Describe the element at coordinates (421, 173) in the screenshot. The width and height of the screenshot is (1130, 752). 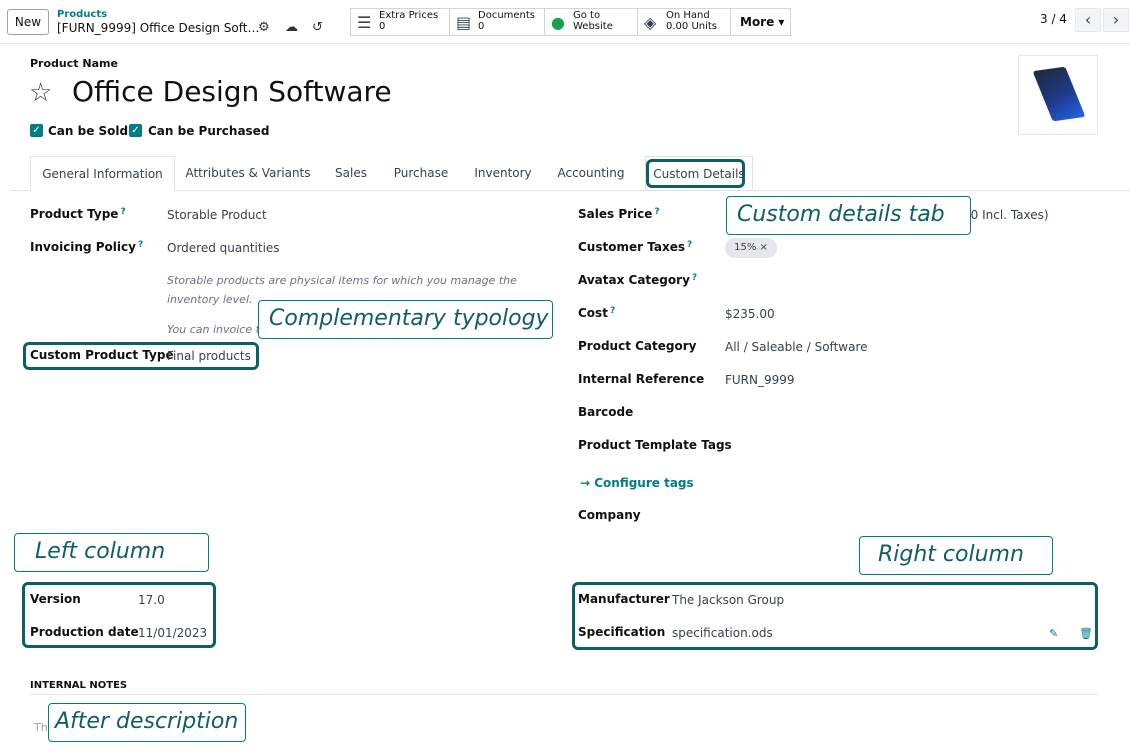
I see `tab-purchase: Purchase` at that location.